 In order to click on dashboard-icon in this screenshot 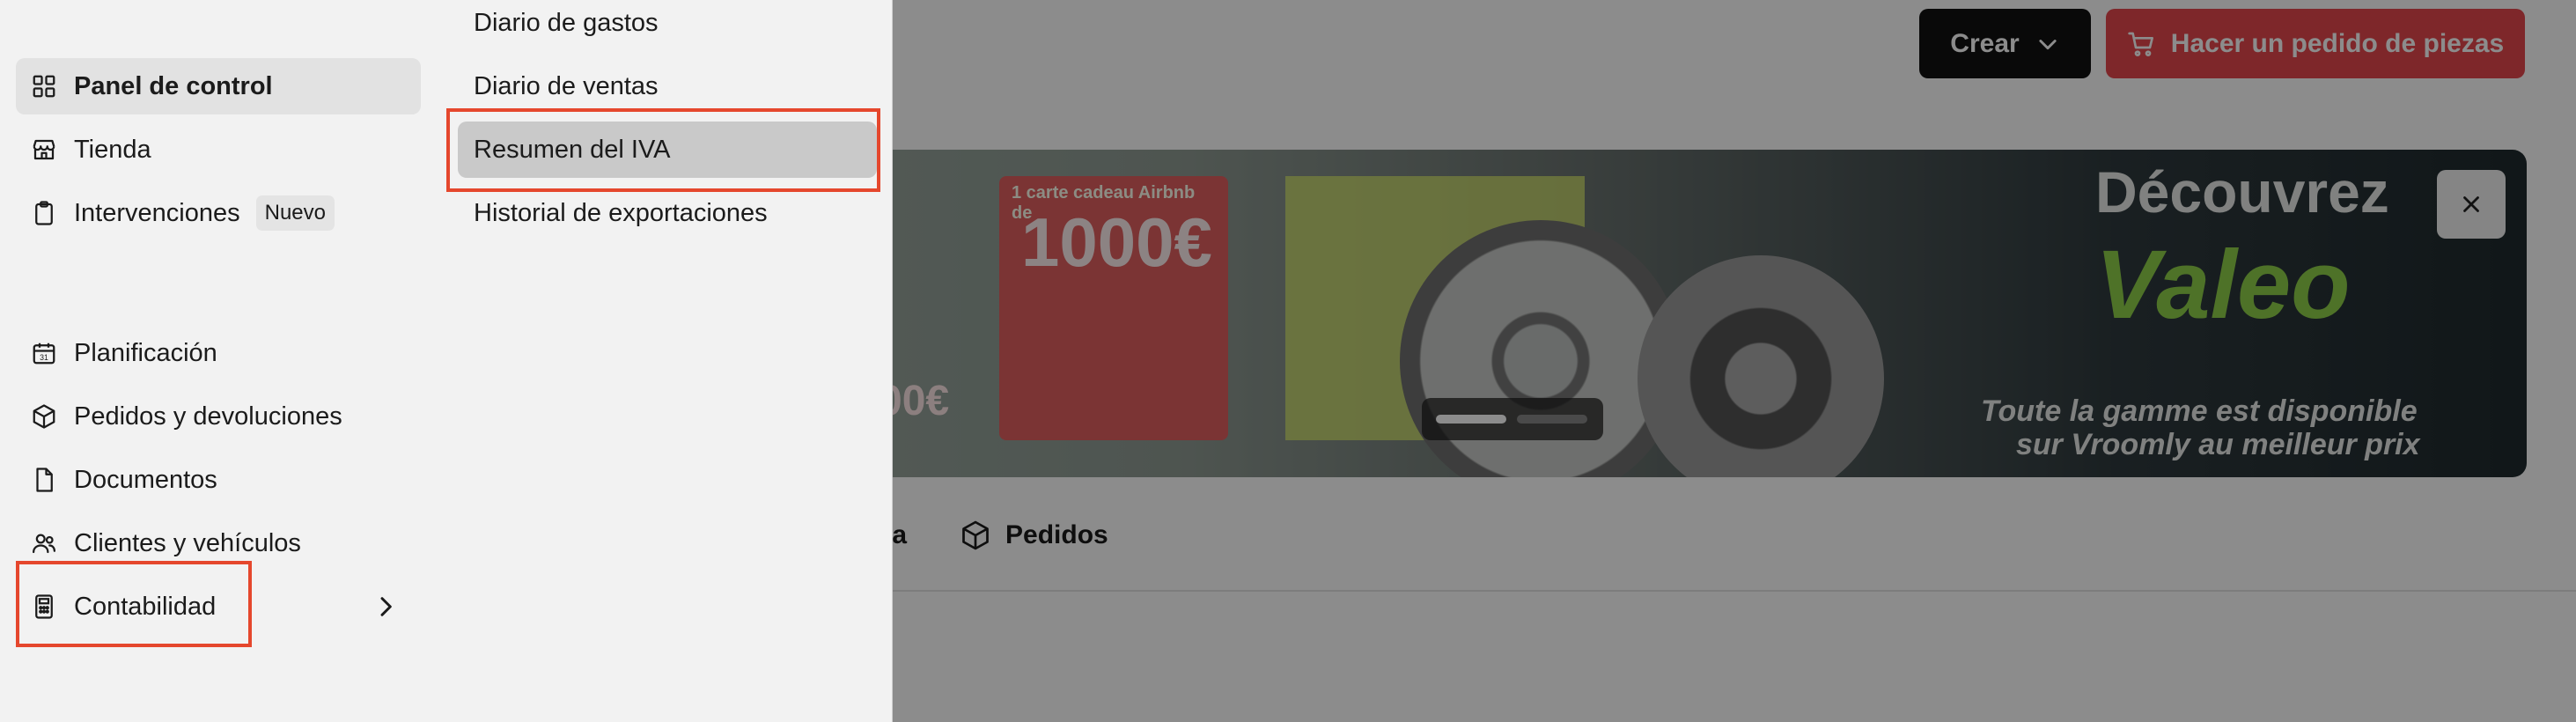, I will do `click(44, 86)`.